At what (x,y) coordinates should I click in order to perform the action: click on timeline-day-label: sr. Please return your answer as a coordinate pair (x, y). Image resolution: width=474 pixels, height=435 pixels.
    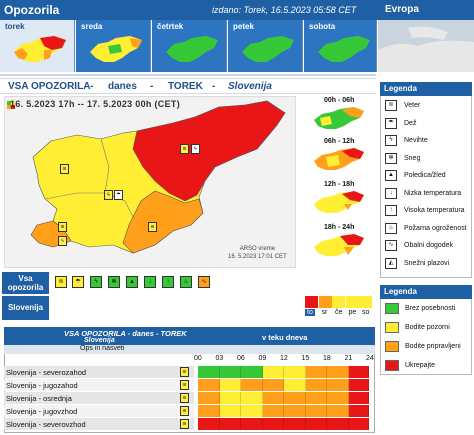
    Looking at the image, I should click on (325, 312).